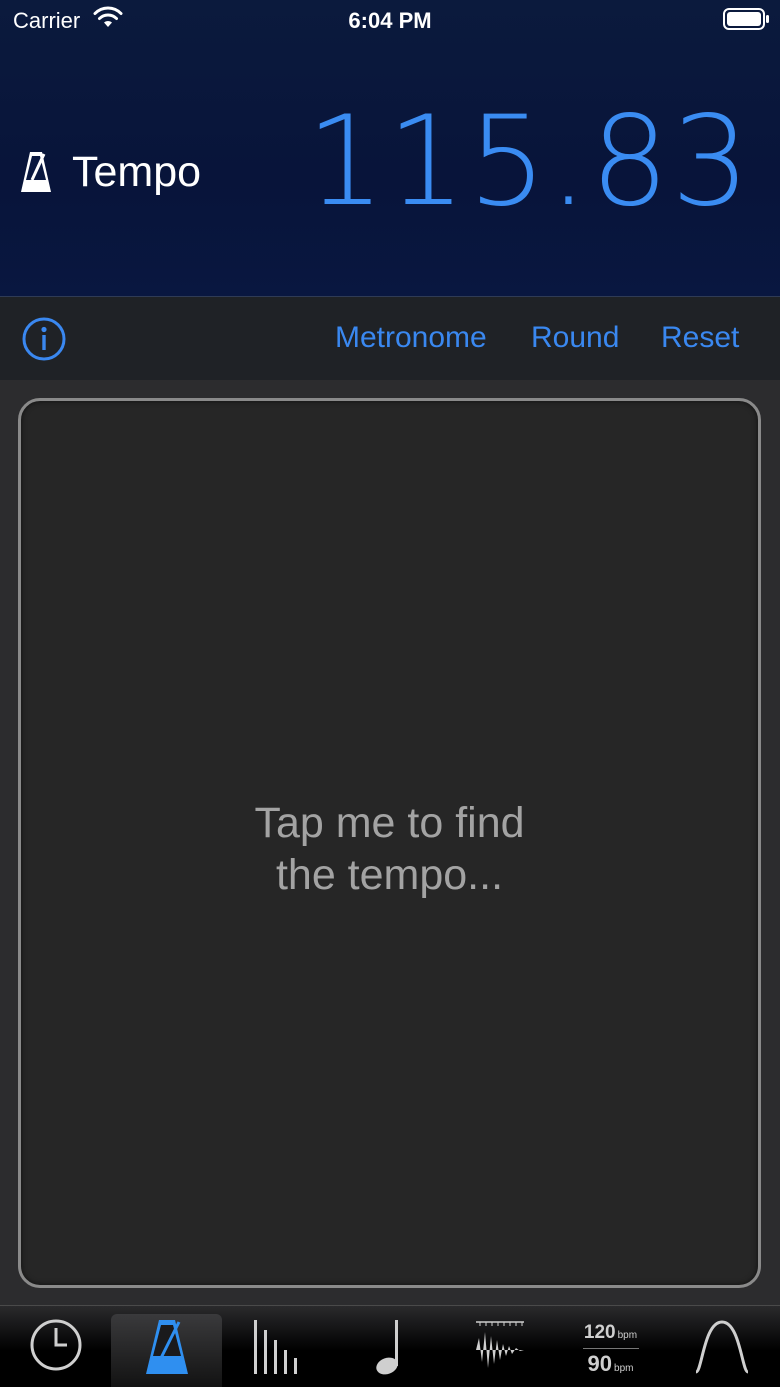 Image resolution: width=780 pixels, height=1387 pixels. What do you see at coordinates (529, 162) in the screenshot?
I see `tempo-readout: 115.83` at bounding box center [529, 162].